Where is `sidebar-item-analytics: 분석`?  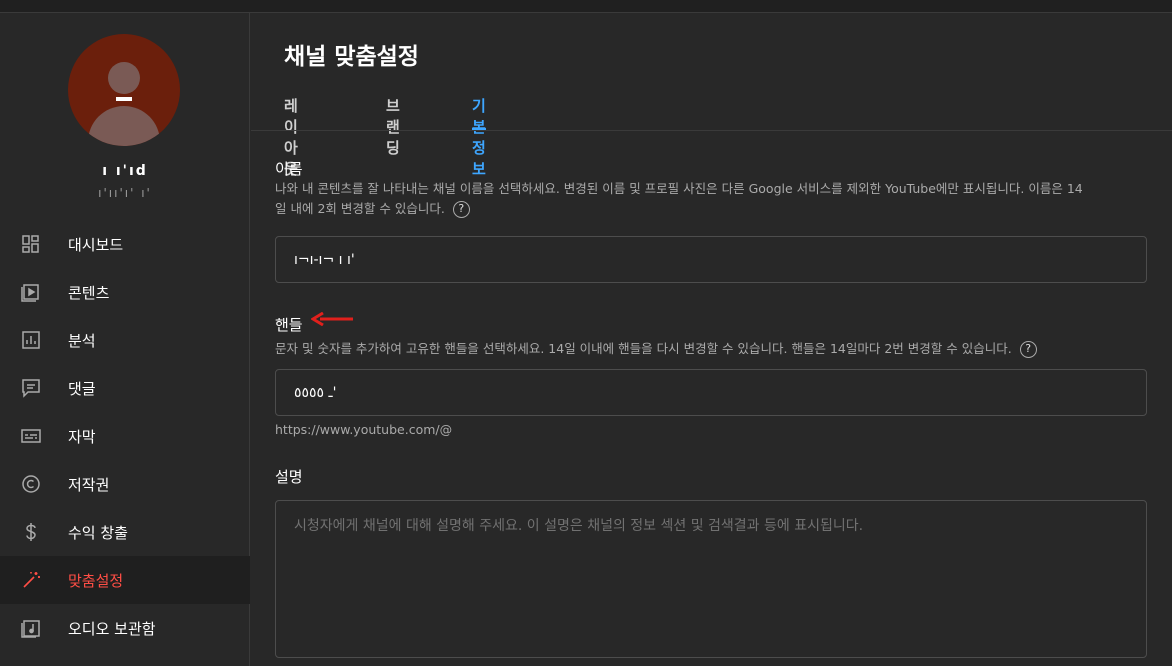 sidebar-item-analytics: 분석 is located at coordinates (125, 340).